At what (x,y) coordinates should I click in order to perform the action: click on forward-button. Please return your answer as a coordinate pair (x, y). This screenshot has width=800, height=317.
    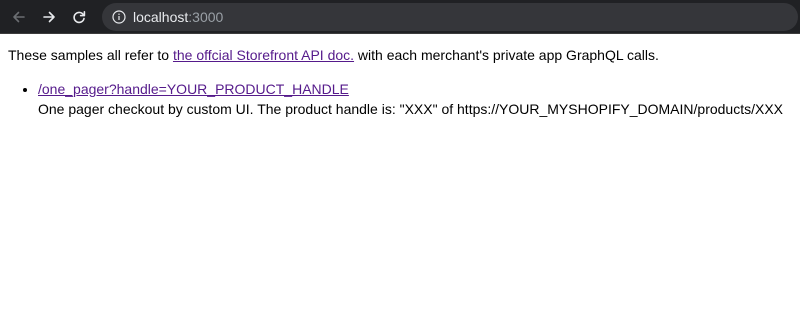
    Looking at the image, I should click on (49, 17).